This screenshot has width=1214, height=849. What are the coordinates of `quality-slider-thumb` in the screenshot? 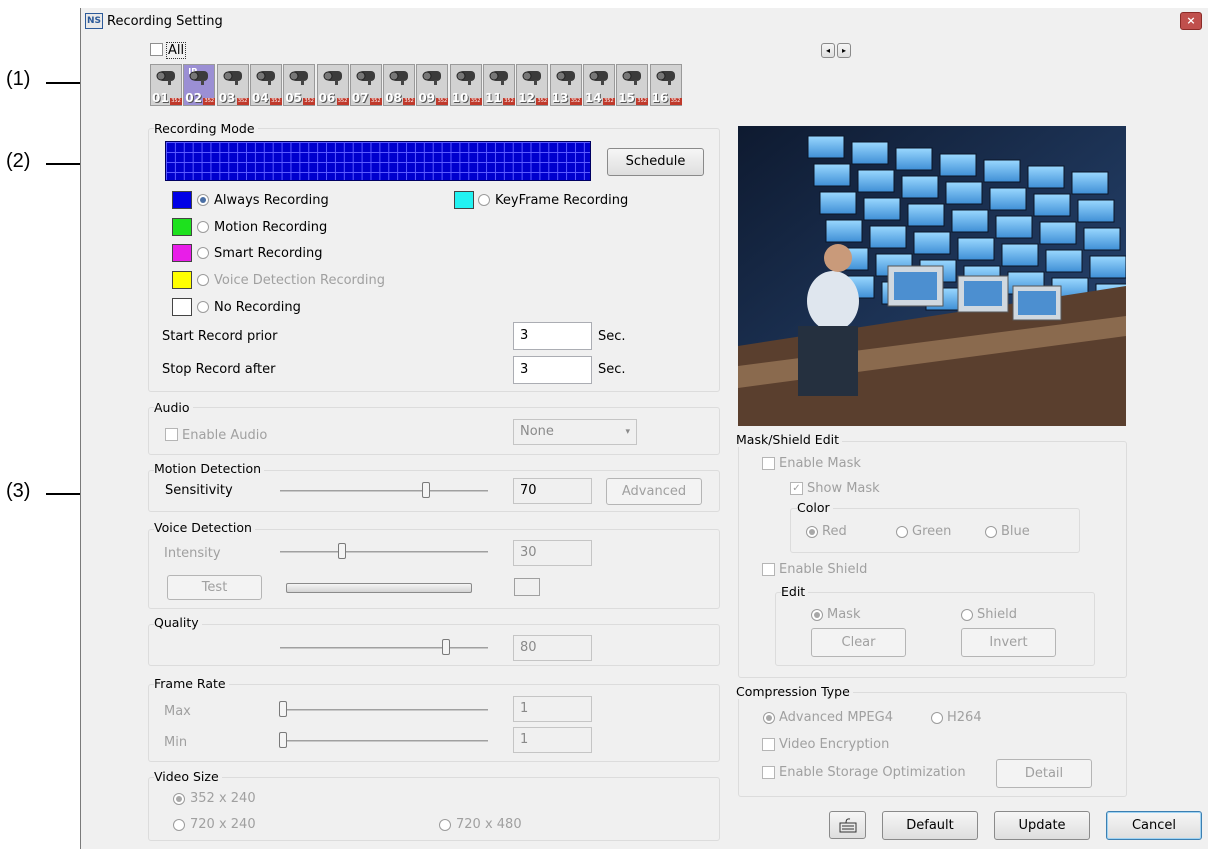 It's located at (446, 647).